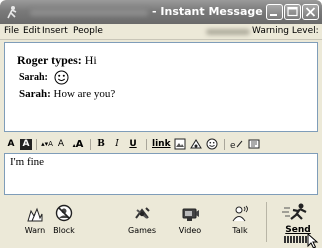 The height and width of the screenshot is (248, 322). What do you see at coordinates (50, 144) in the screenshot?
I see `decrease-font-label: A` at bounding box center [50, 144].